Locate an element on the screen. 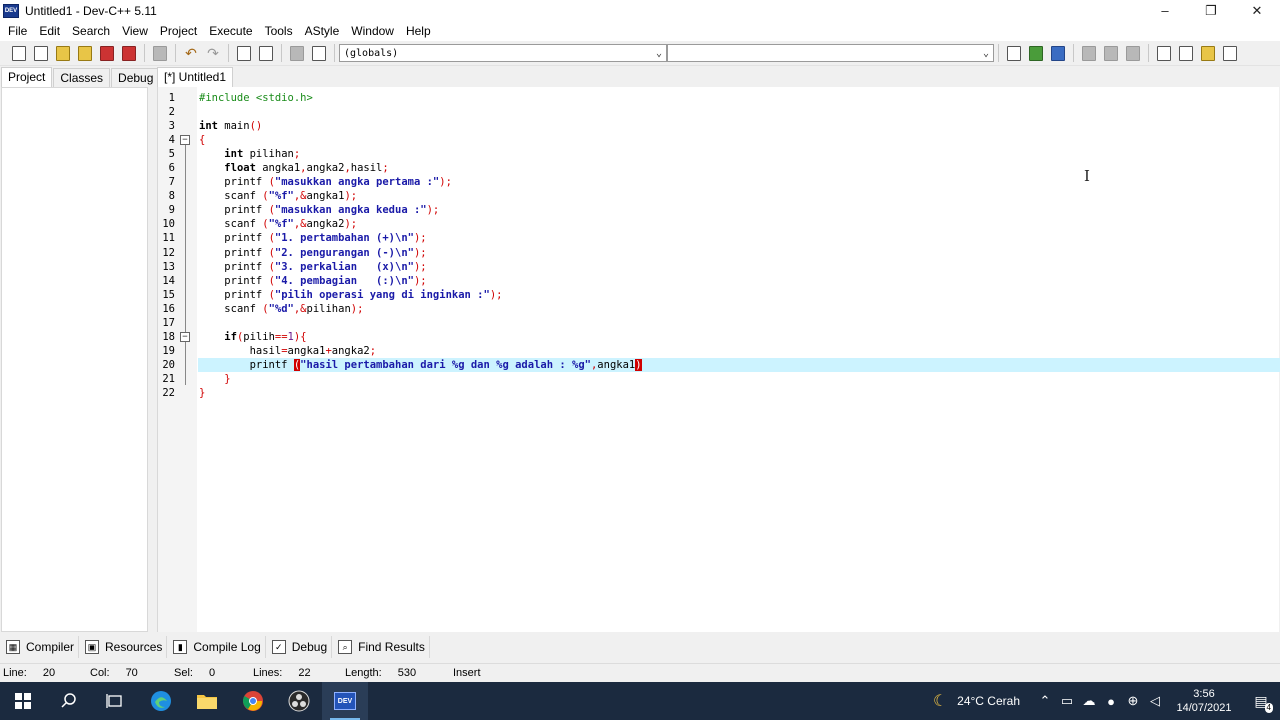 Image resolution: width=1280 pixels, height=720 pixels. layout-4-button is located at coordinates (1230, 53).